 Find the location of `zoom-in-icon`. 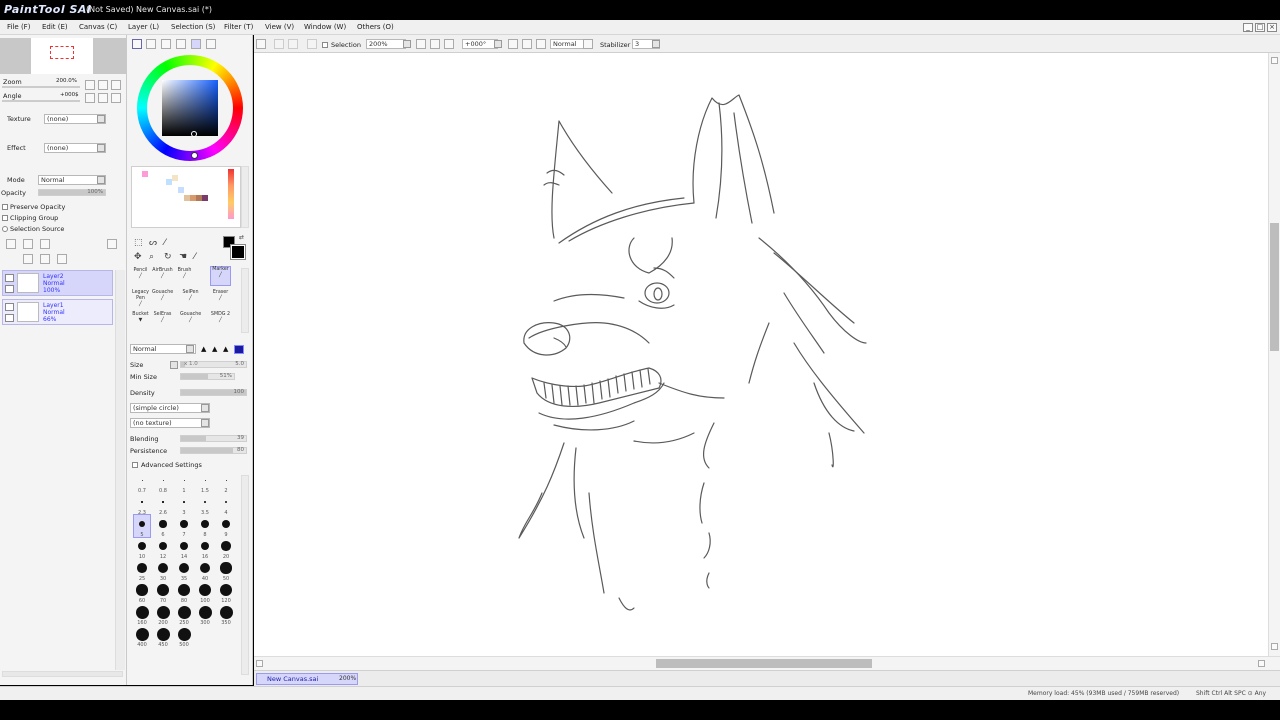

zoom-in-icon is located at coordinates (435, 44).